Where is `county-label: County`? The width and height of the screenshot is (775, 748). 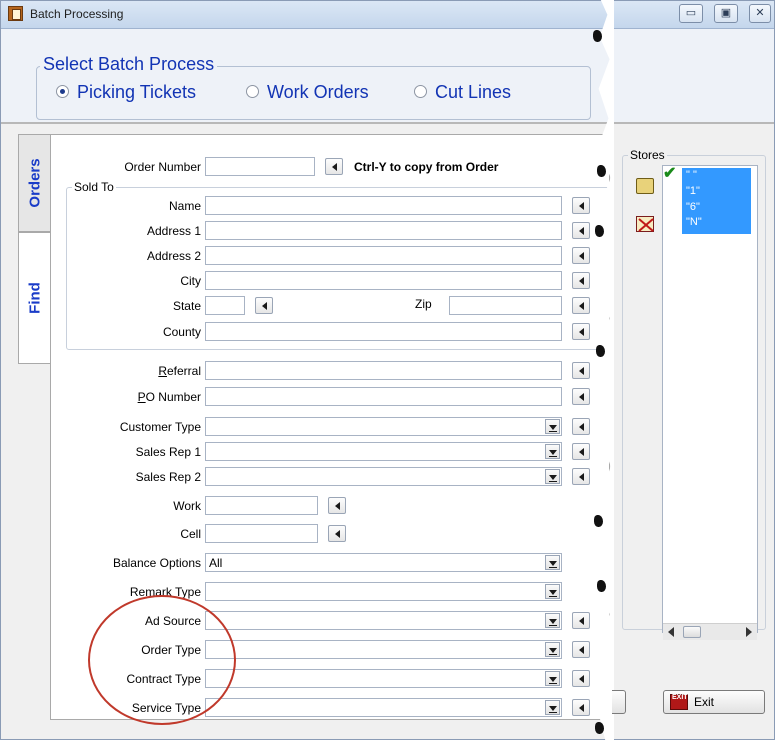 county-label: County is located at coordinates (181, 332).